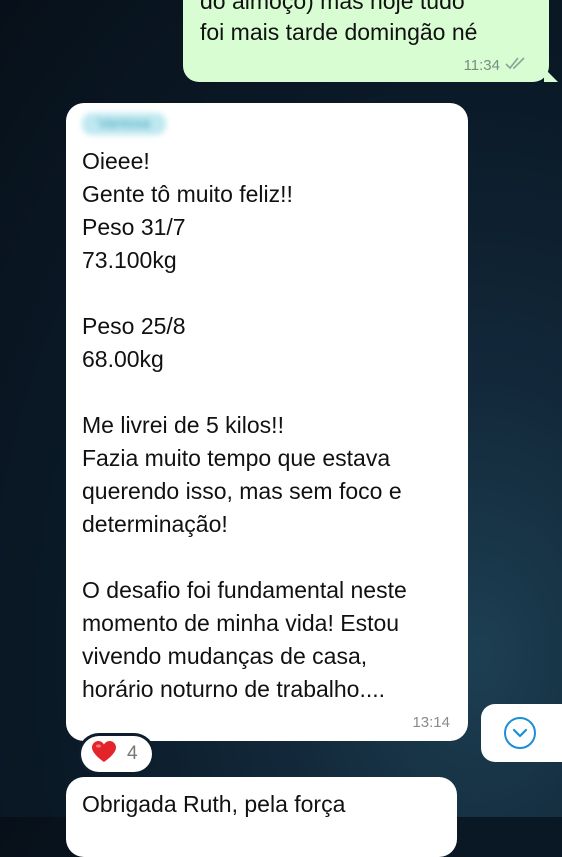 This screenshot has height=857, width=562. I want to click on reaction-badge: 4, so click(116, 754).